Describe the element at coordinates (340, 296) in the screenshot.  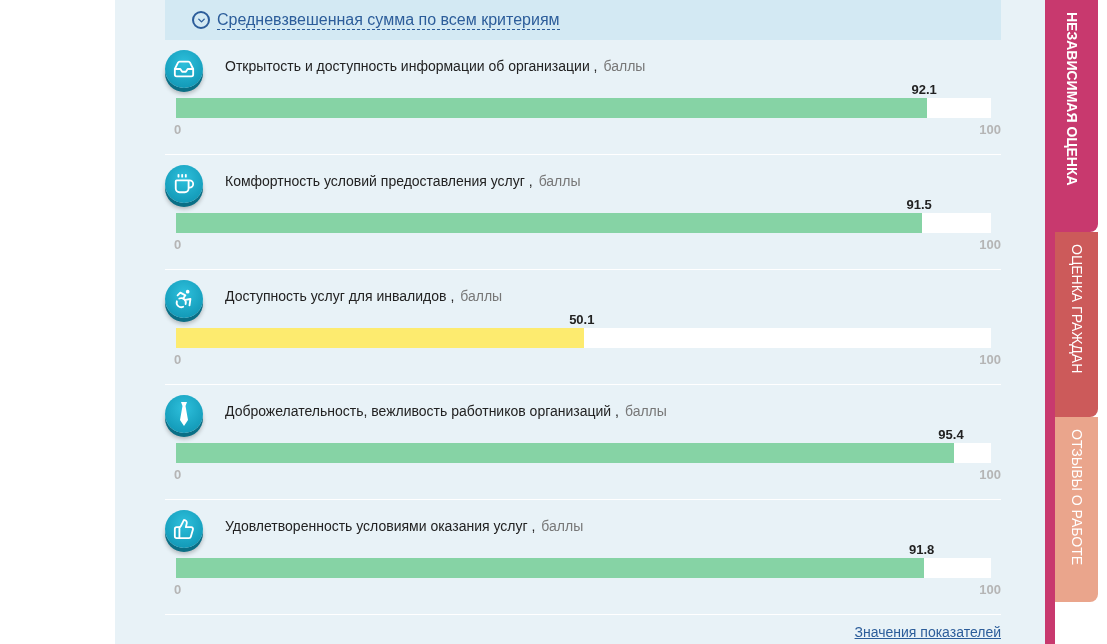
I see `criterion-title: Доступность услуг для инвалидов ,` at that location.